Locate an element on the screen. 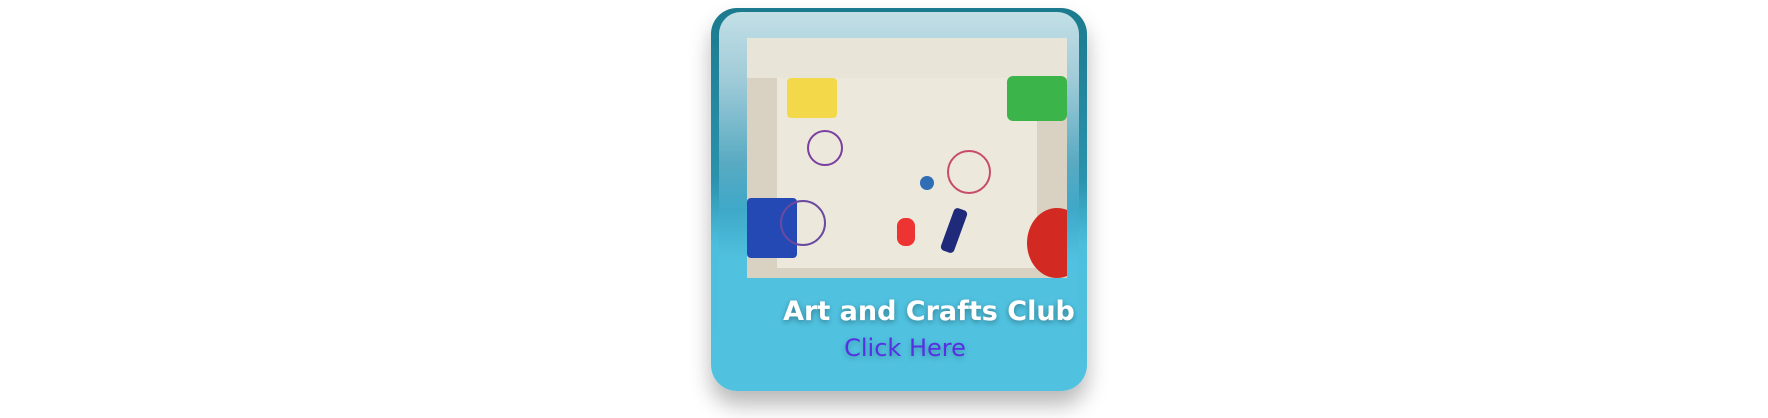 The image size is (1768, 418). photo-cup is located at coordinates (906, 232).